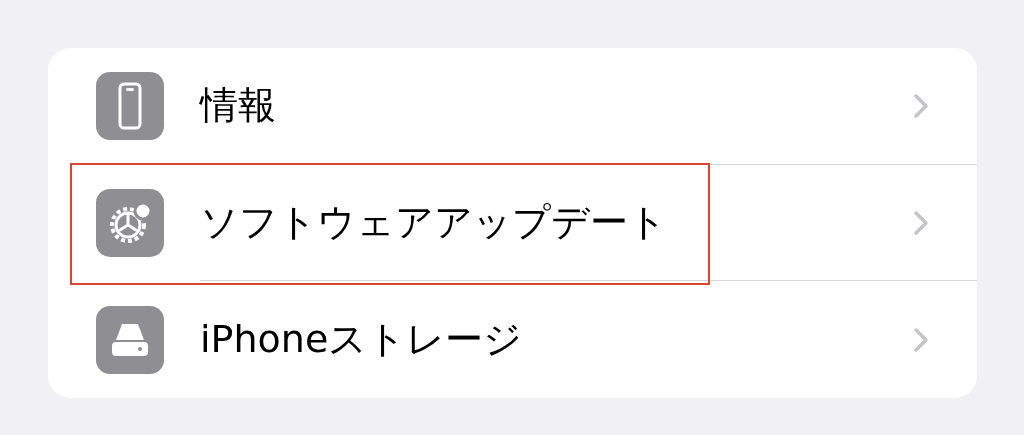 The width and height of the screenshot is (1024, 435). Describe the element at coordinates (130, 223) in the screenshot. I see `gear-icon` at that location.